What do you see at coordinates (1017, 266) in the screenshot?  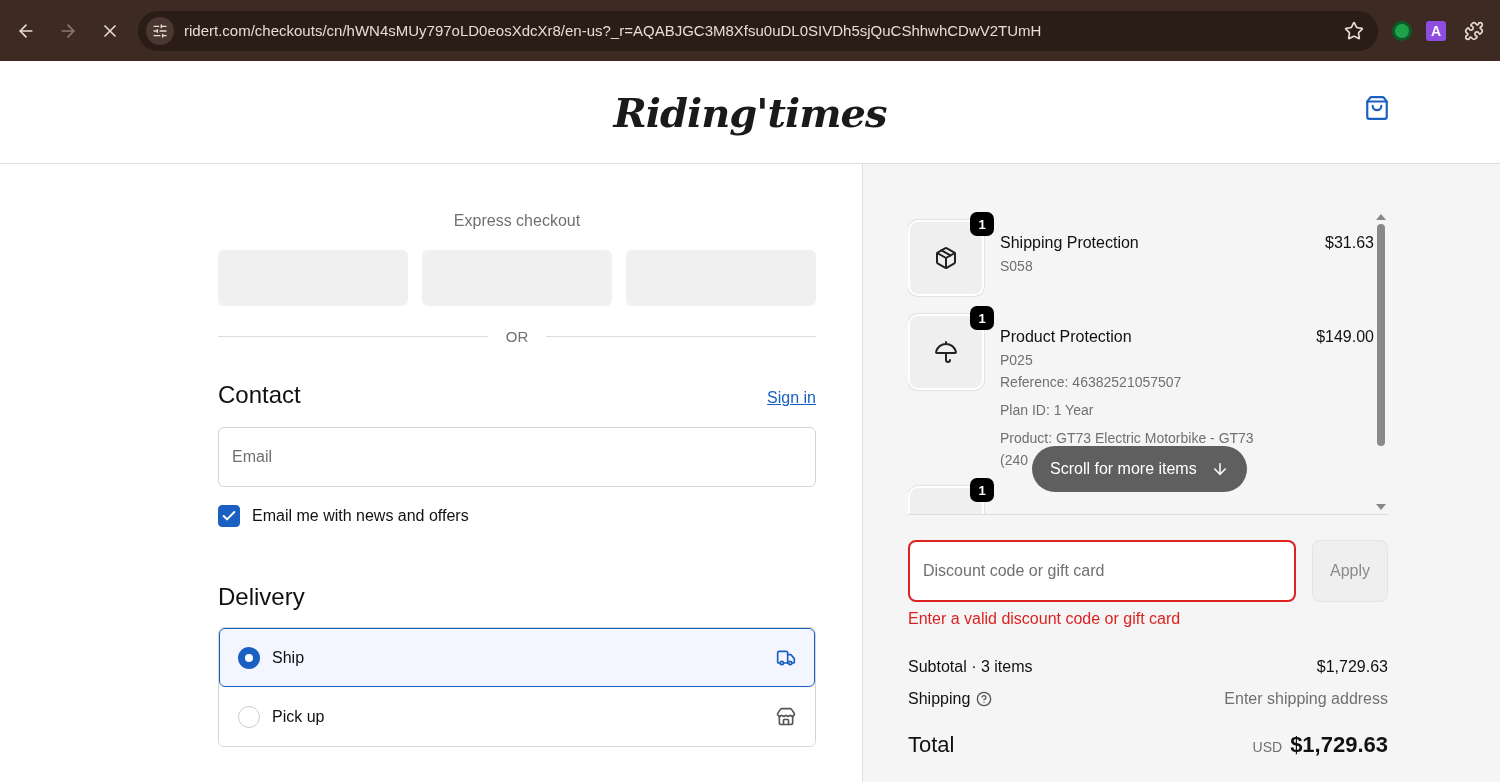 I see `product-detail: S058` at bounding box center [1017, 266].